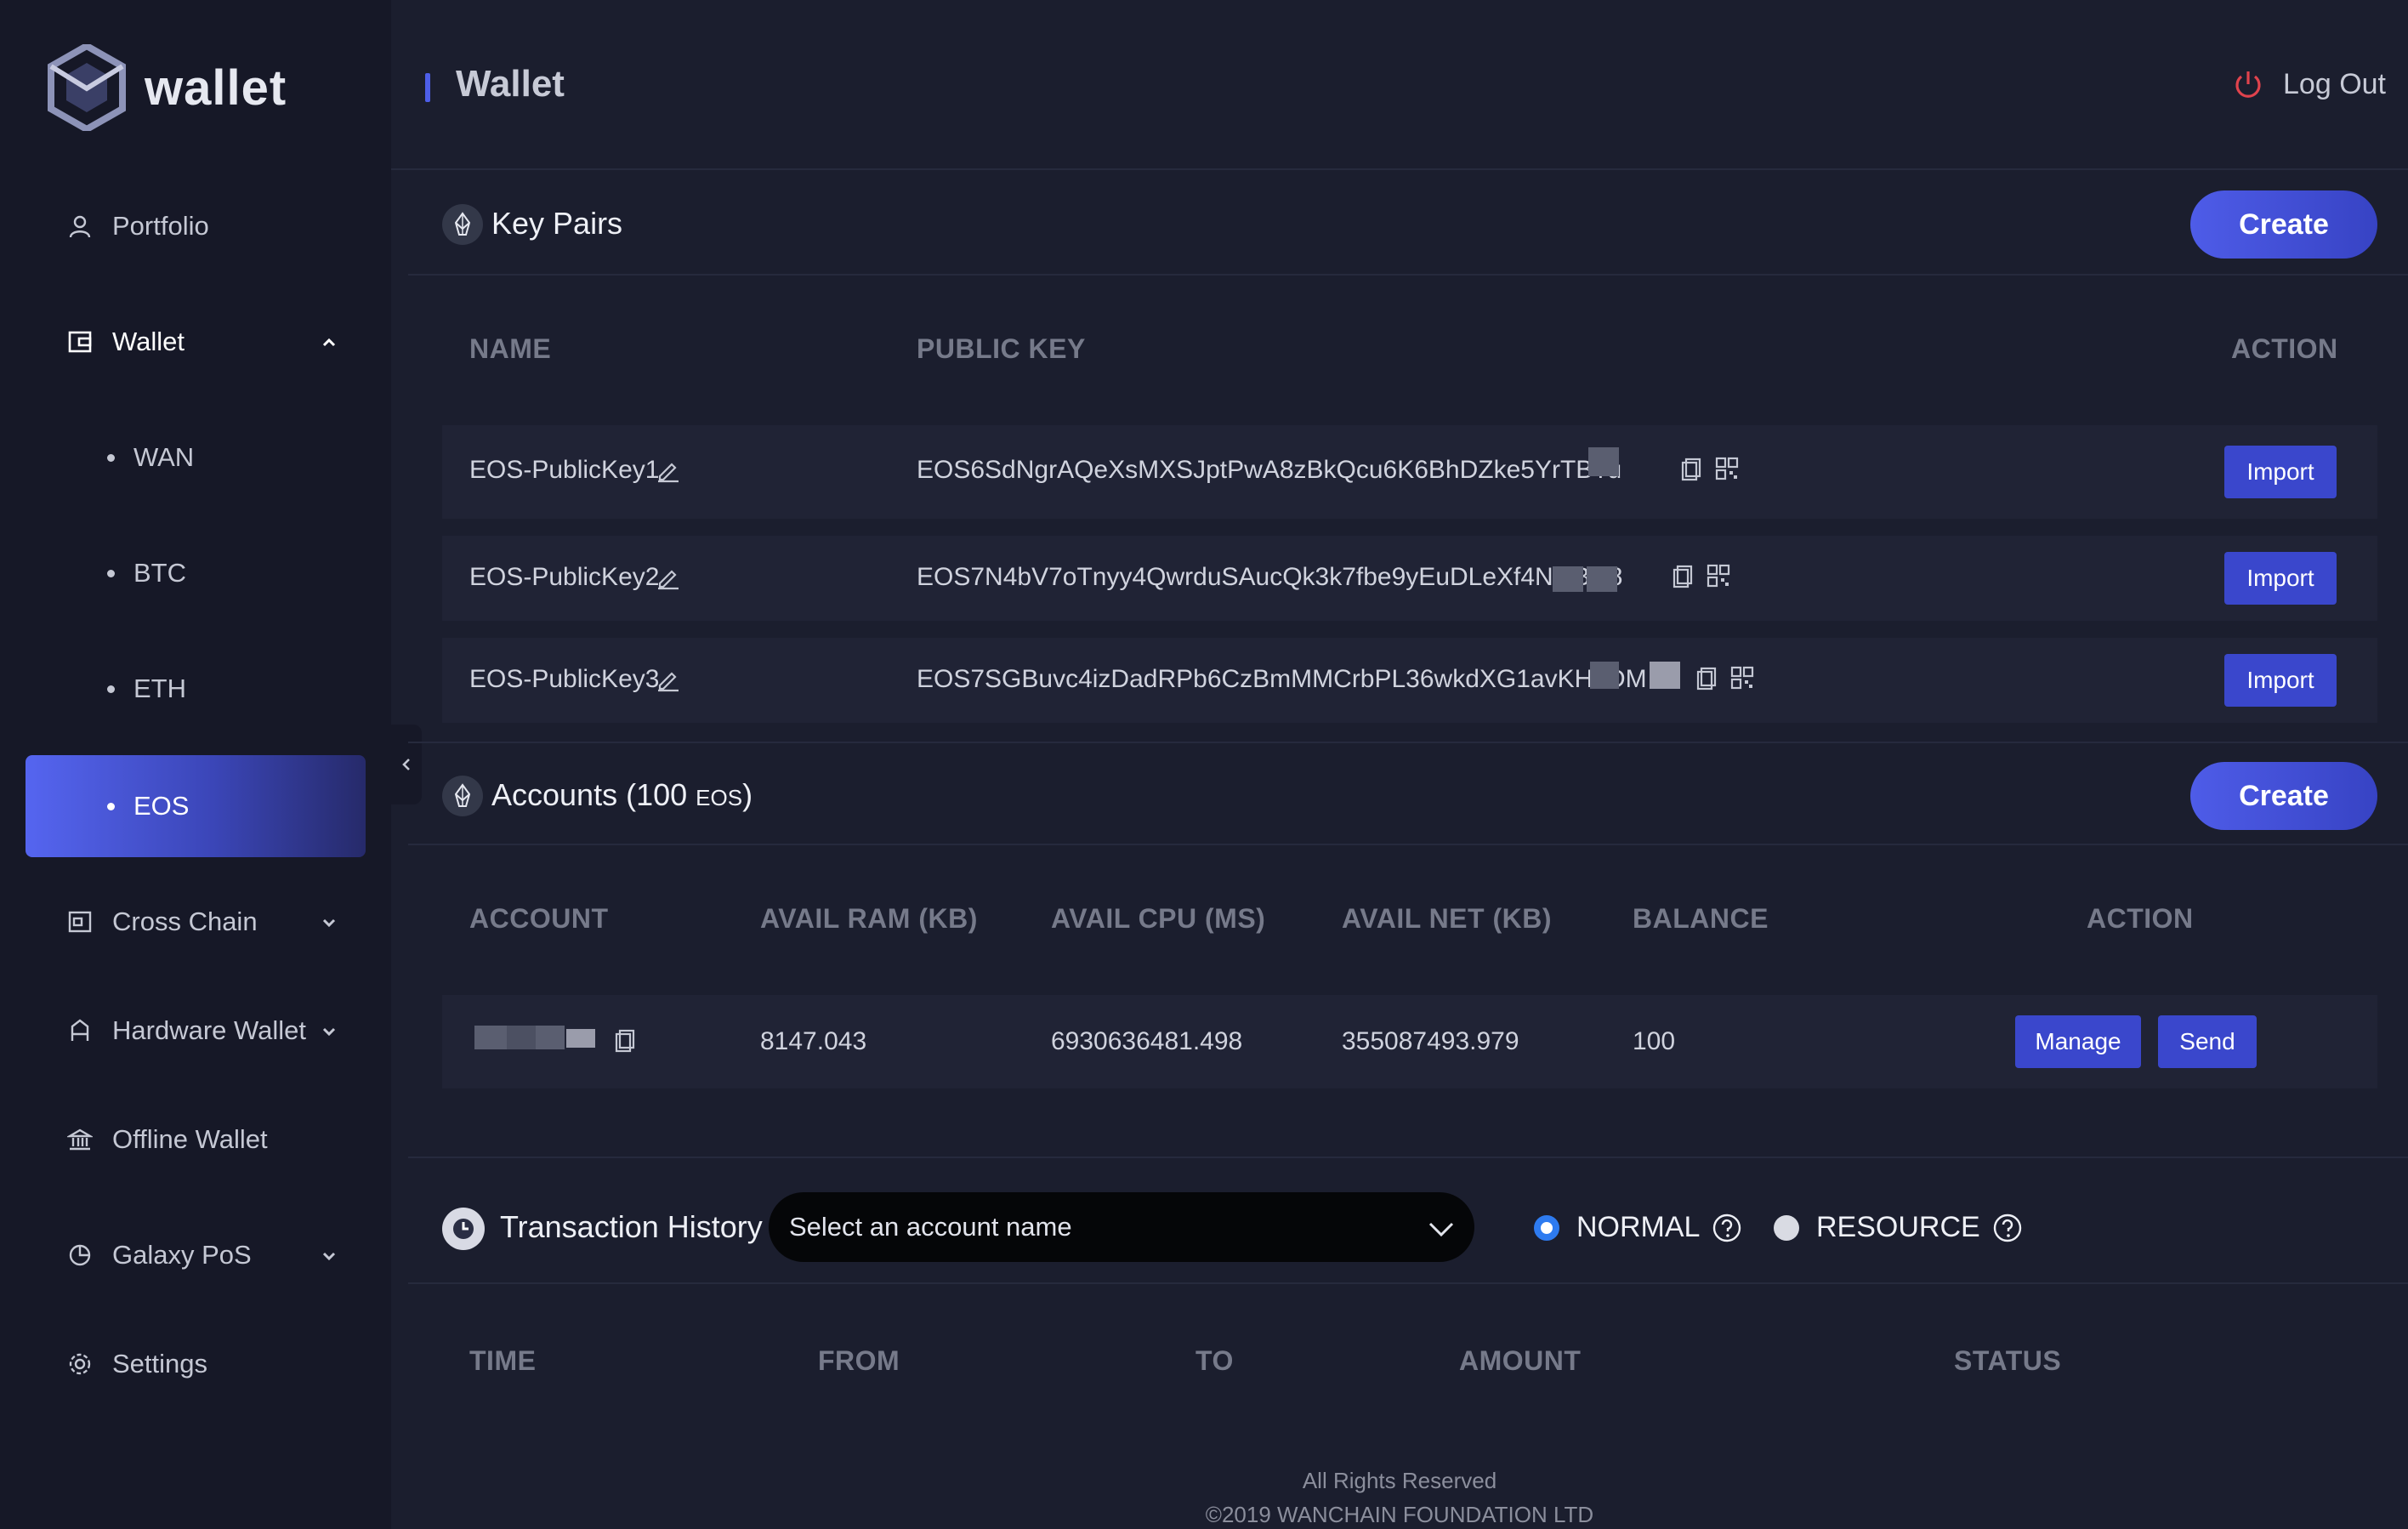 The image size is (2408, 1529). Describe the element at coordinates (159, 688) in the screenshot. I see `sidebar-item-label: ETH` at that location.